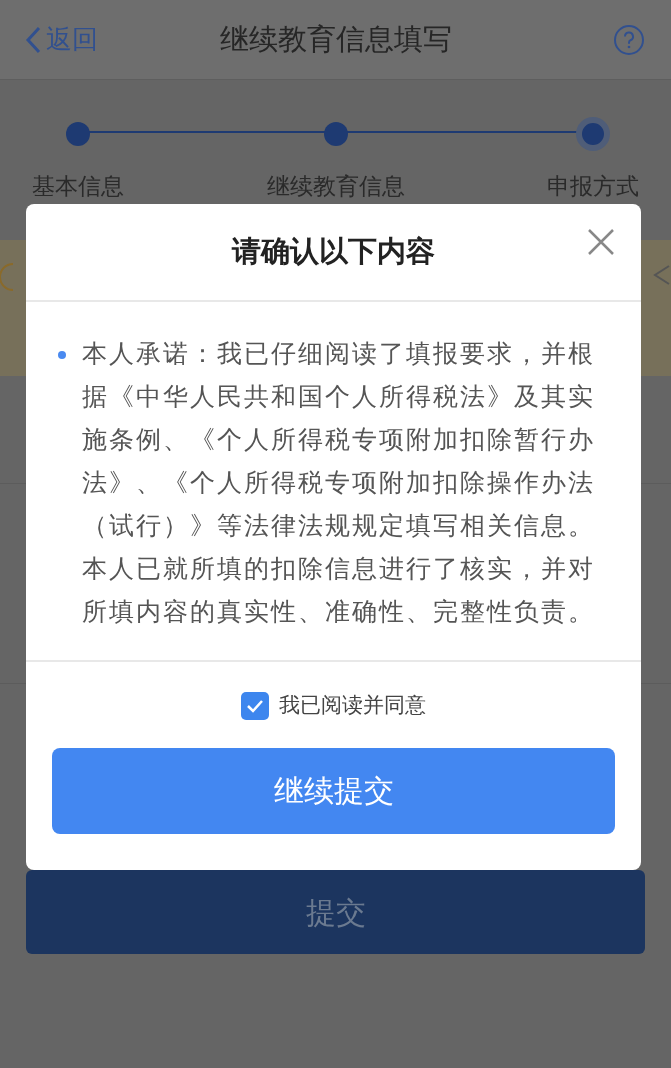  I want to click on step-label: 继续教育信息, so click(335, 186).